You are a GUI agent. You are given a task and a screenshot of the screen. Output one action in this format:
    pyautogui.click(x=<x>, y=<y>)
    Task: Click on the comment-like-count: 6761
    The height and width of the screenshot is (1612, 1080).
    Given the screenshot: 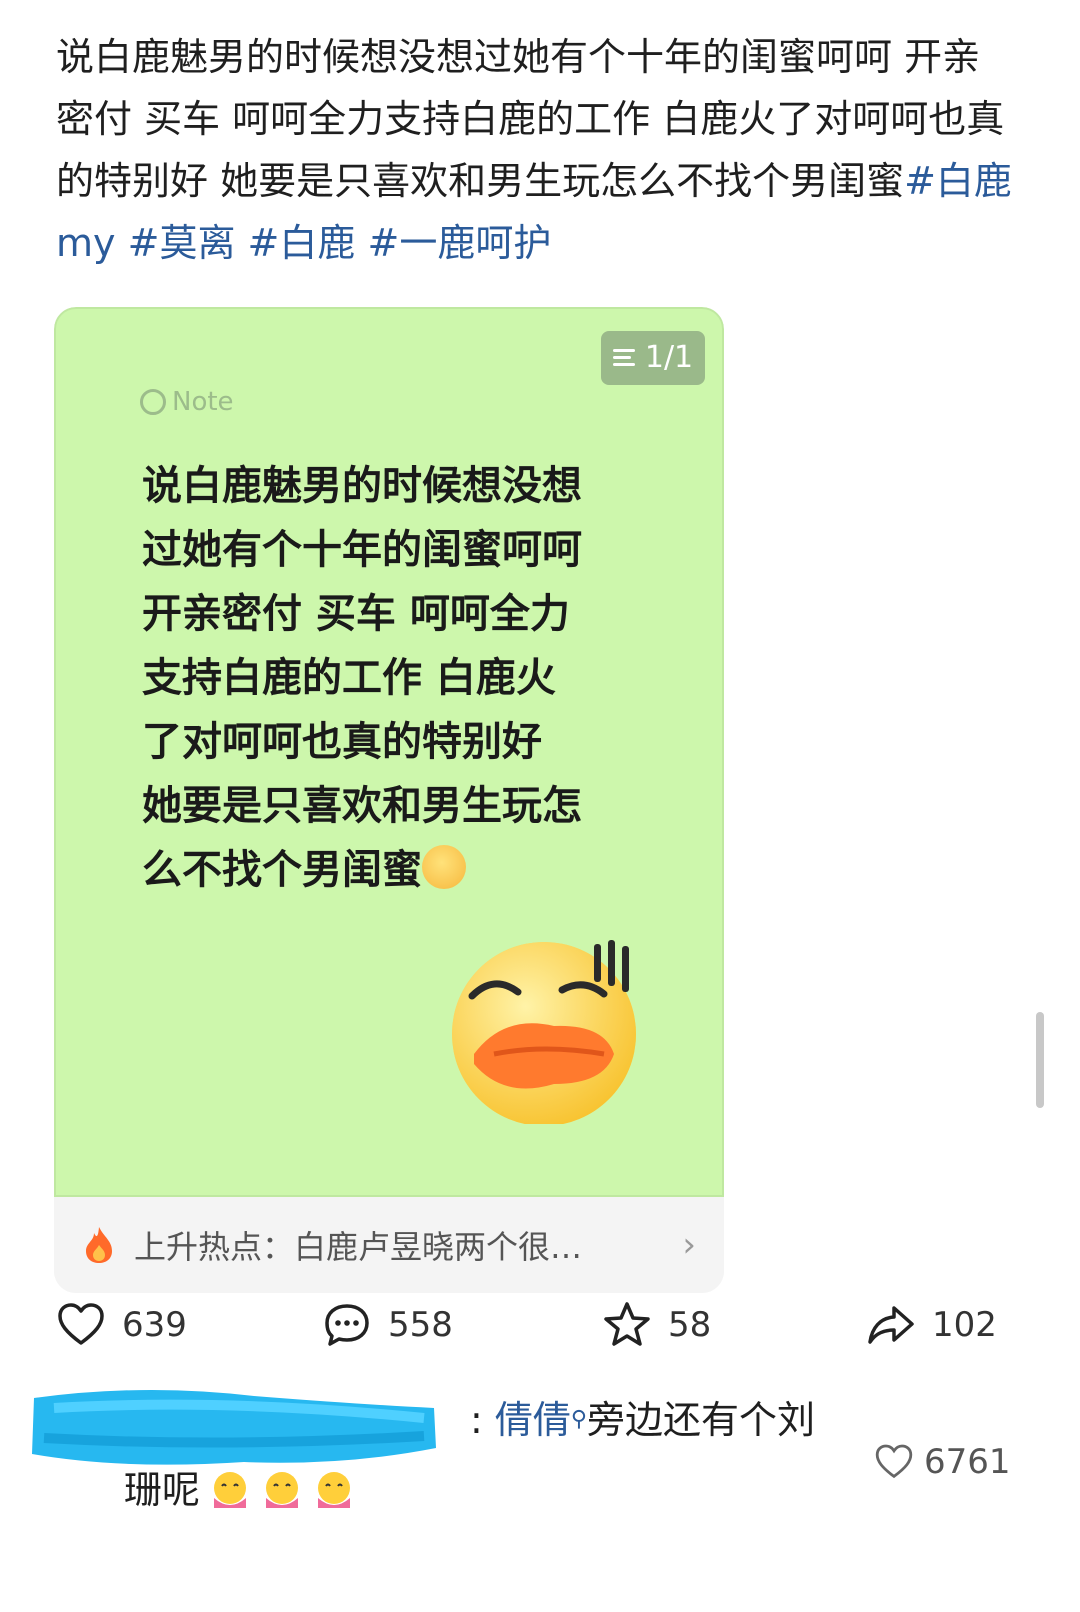 What is the action you would take?
    pyautogui.click(x=967, y=1462)
    